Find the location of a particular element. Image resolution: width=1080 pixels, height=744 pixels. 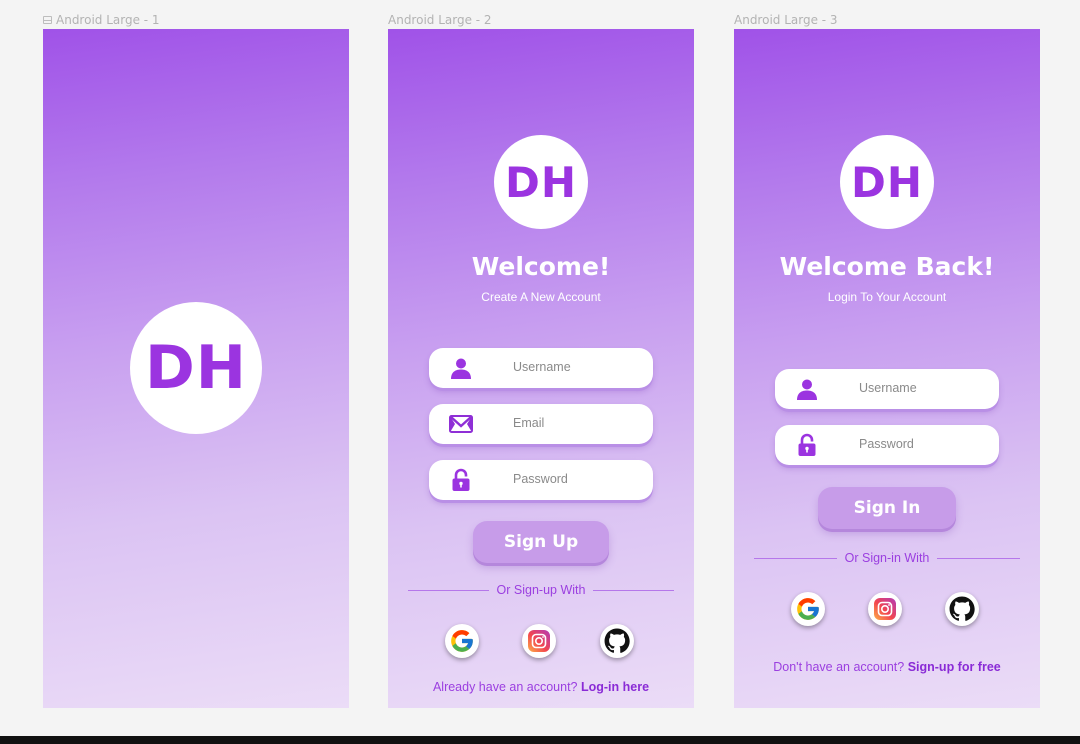

frame-icon is located at coordinates (47, 20).